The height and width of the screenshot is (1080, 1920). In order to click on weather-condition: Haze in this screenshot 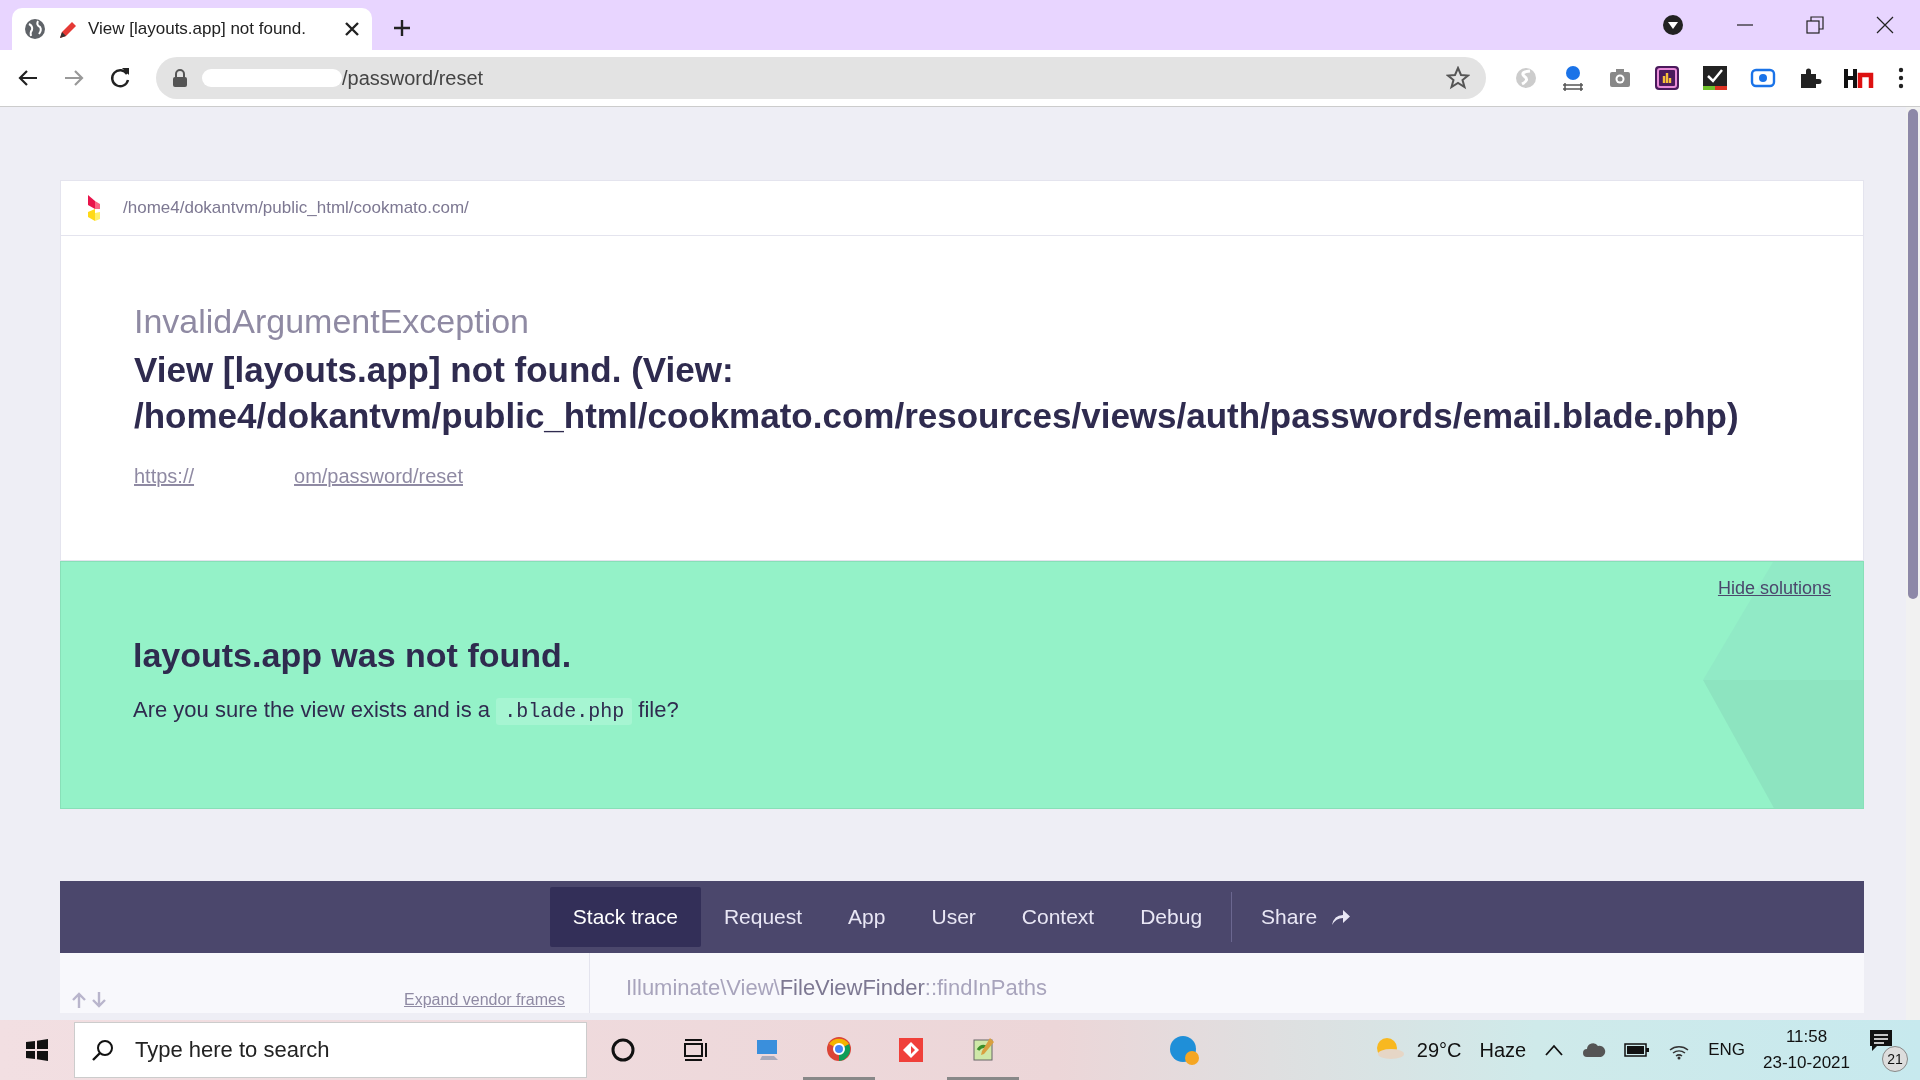, I will do `click(1503, 1050)`.